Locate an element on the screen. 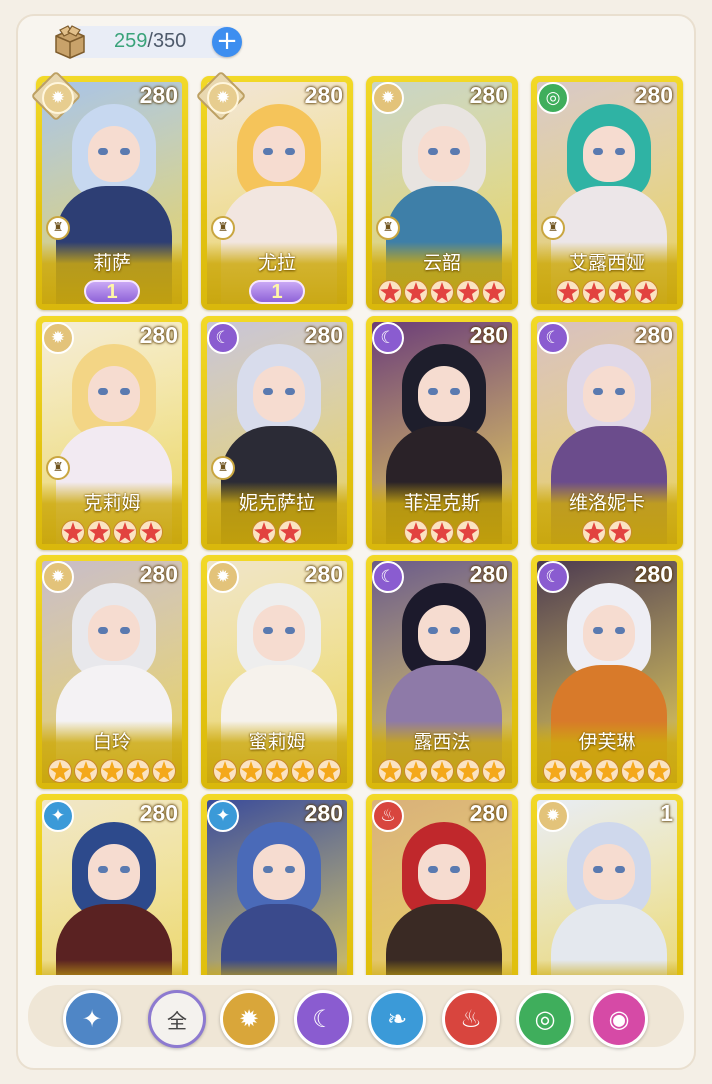 The image size is (712, 1084). filter-light-button: ✹ is located at coordinates (249, 1019).